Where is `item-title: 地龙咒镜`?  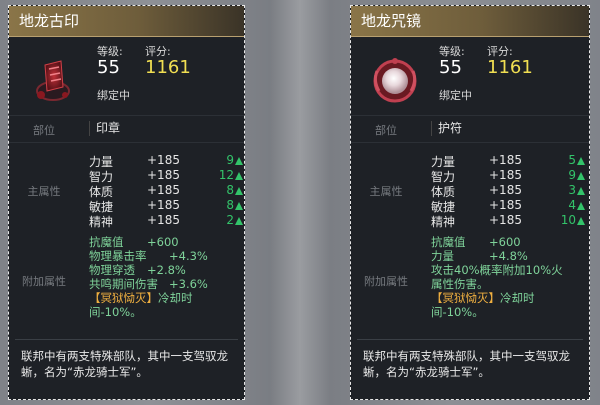
item-title: 地龙咒镜 is located at coordinates (470, 21).